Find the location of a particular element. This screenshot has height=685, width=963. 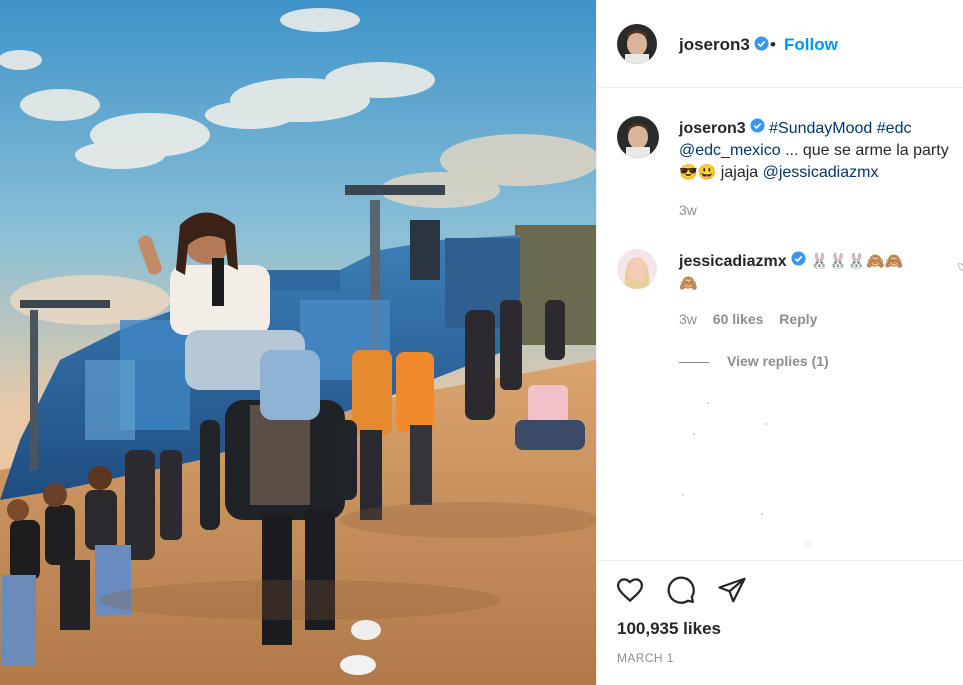

mention-jessicadiazmx: @jessicadiazmx is located at coordinates (821, 172).